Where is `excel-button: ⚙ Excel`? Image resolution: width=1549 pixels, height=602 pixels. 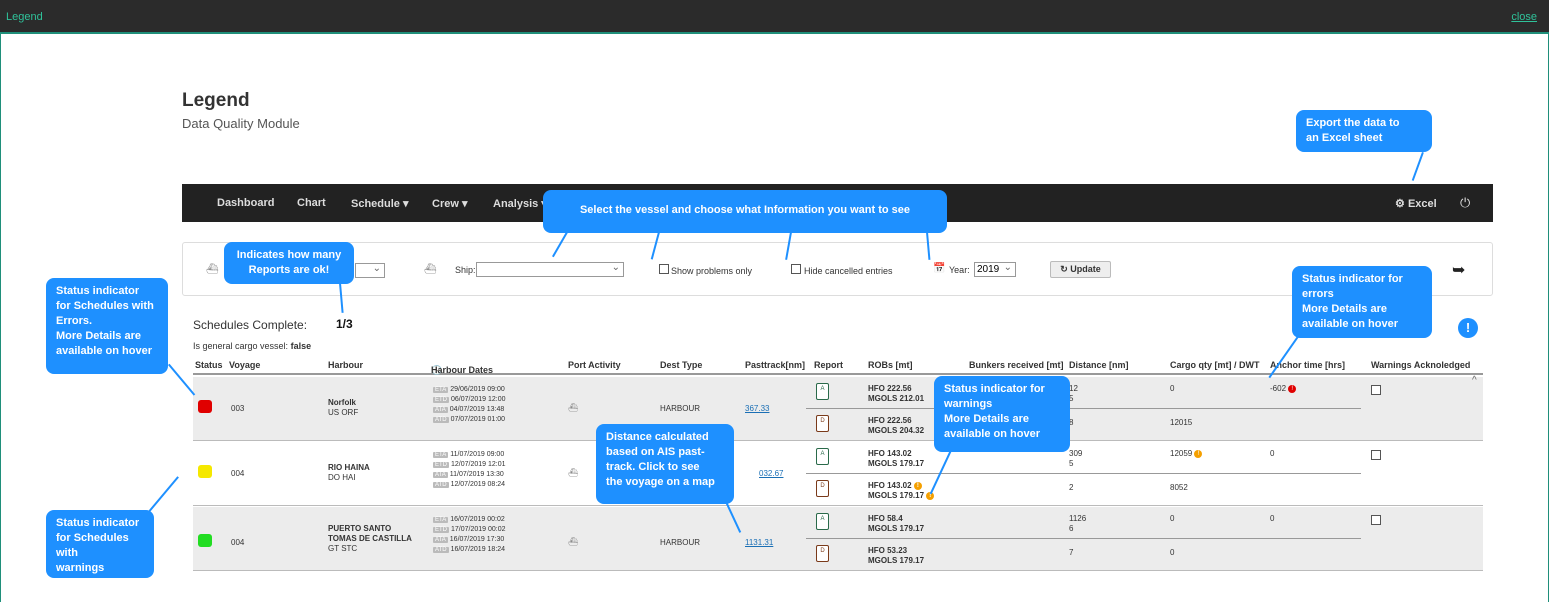 excel-button: ⚙ Excel is located at coordinates (1416, 203).